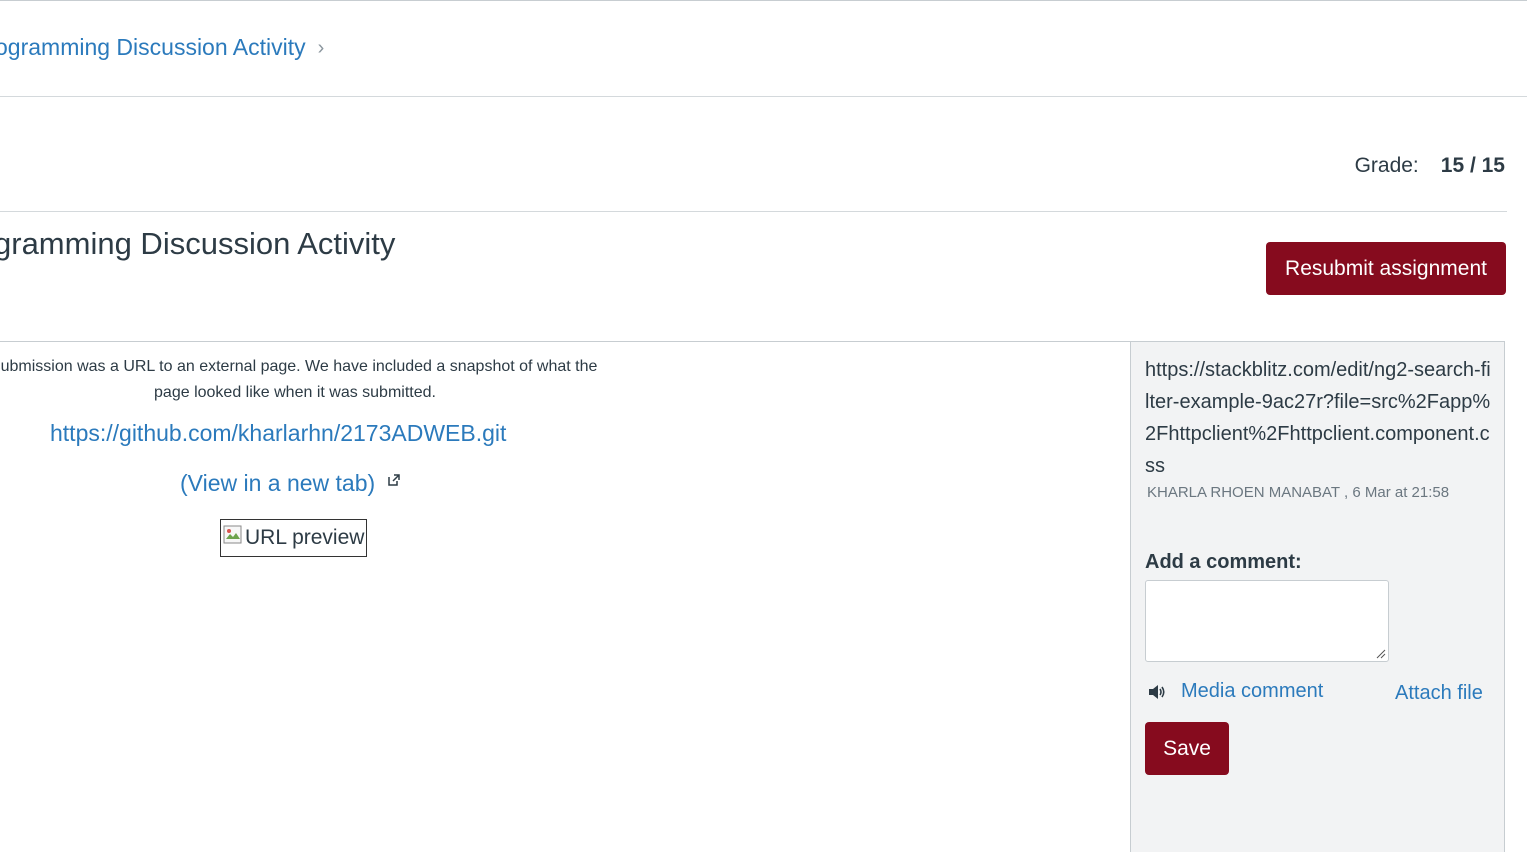  What do you see at coordinates (1439, 693) in the screenshot?
I see `attach-file-link: Attach file` at bounding box center [1439, 693].